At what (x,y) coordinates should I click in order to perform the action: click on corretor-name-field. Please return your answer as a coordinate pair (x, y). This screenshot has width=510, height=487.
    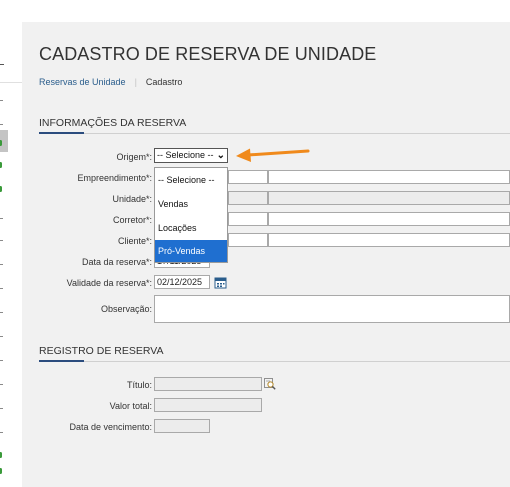
    Looking at the image, I should click on (389, 219).